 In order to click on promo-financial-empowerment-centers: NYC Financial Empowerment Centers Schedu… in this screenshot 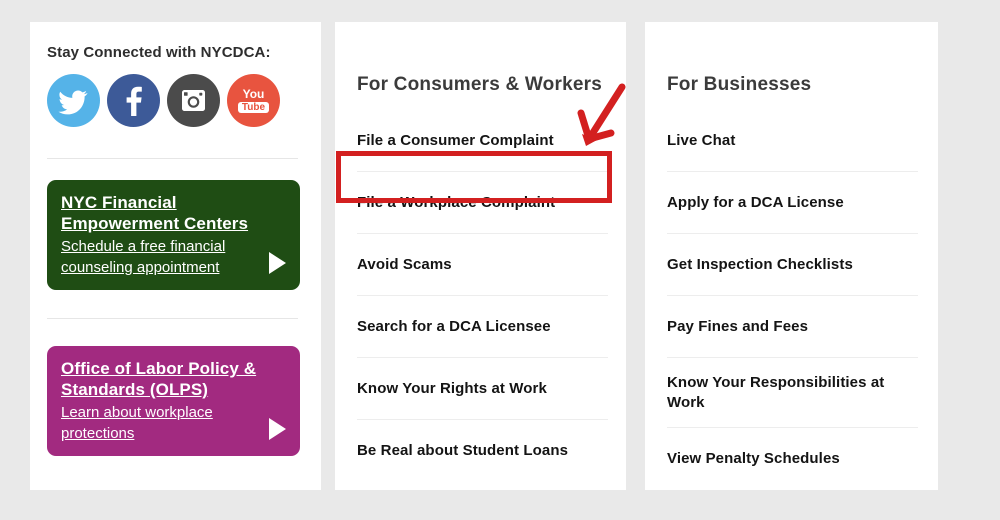, I will do `click(173, 235)`.